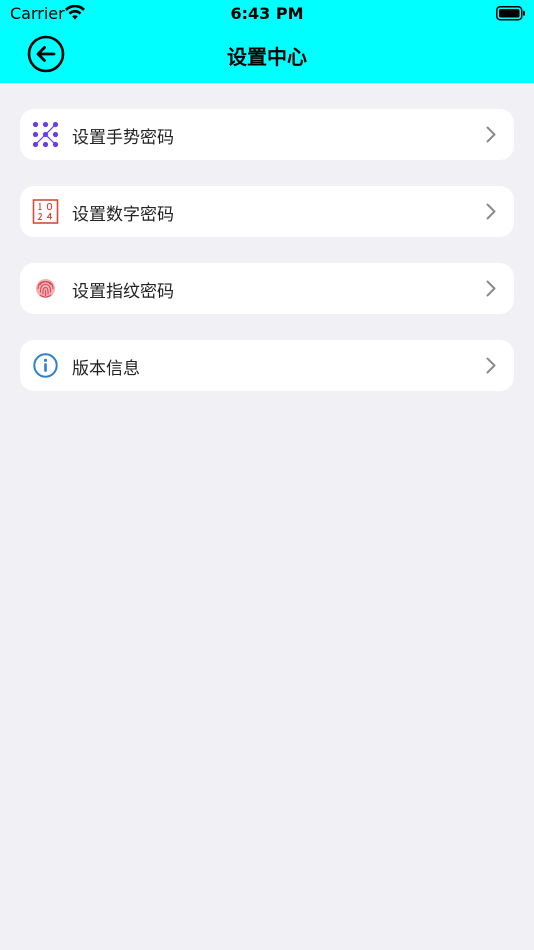 The image size is (534, 950). What do you see at coordinates (267, 41) in the screenshot?
I see `navigation-header: Carrier 6:43 PM 设置中心` at bounding box center [267, 41].